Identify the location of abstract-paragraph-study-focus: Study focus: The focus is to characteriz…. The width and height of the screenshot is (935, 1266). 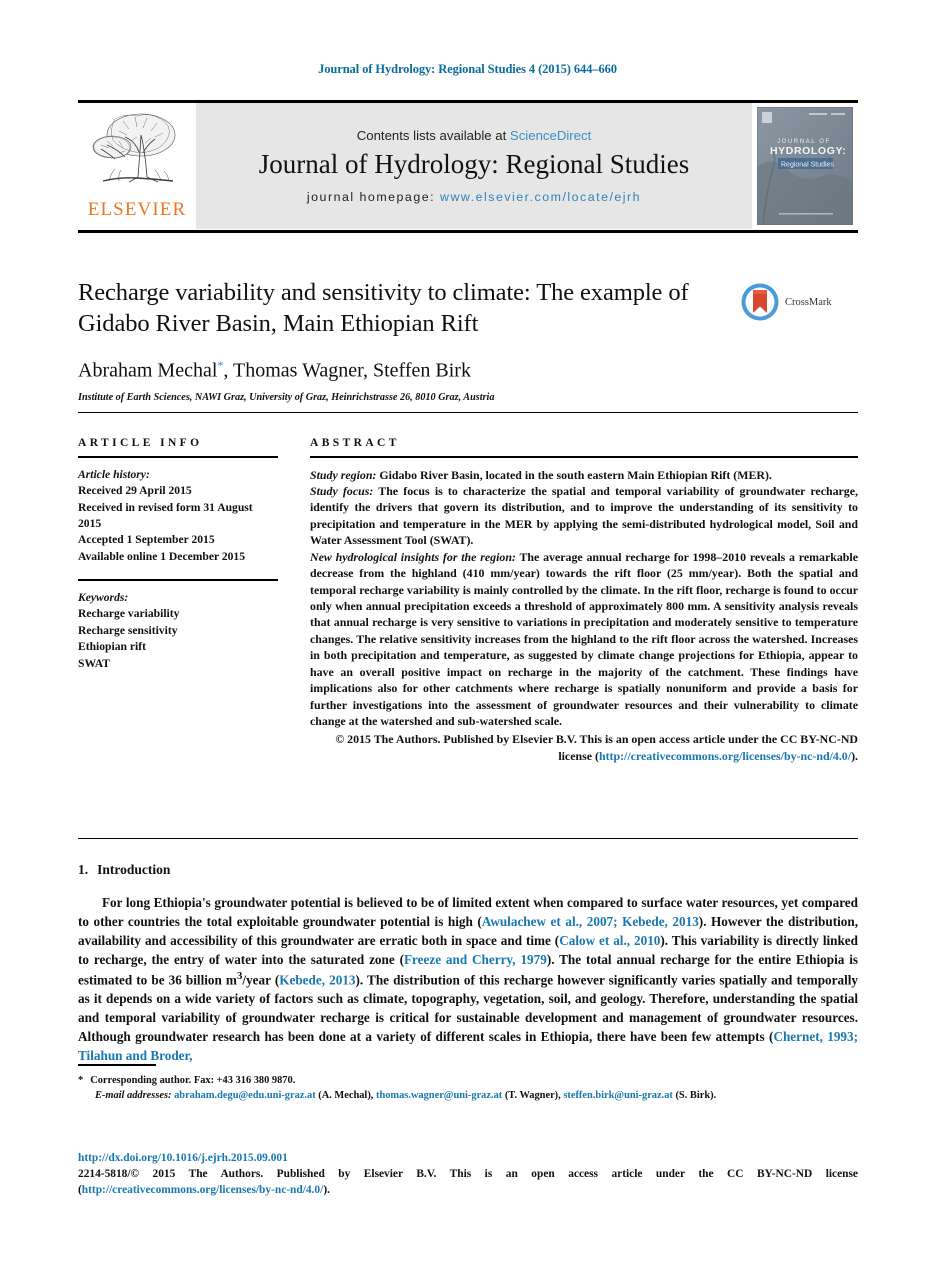
(584, 516).